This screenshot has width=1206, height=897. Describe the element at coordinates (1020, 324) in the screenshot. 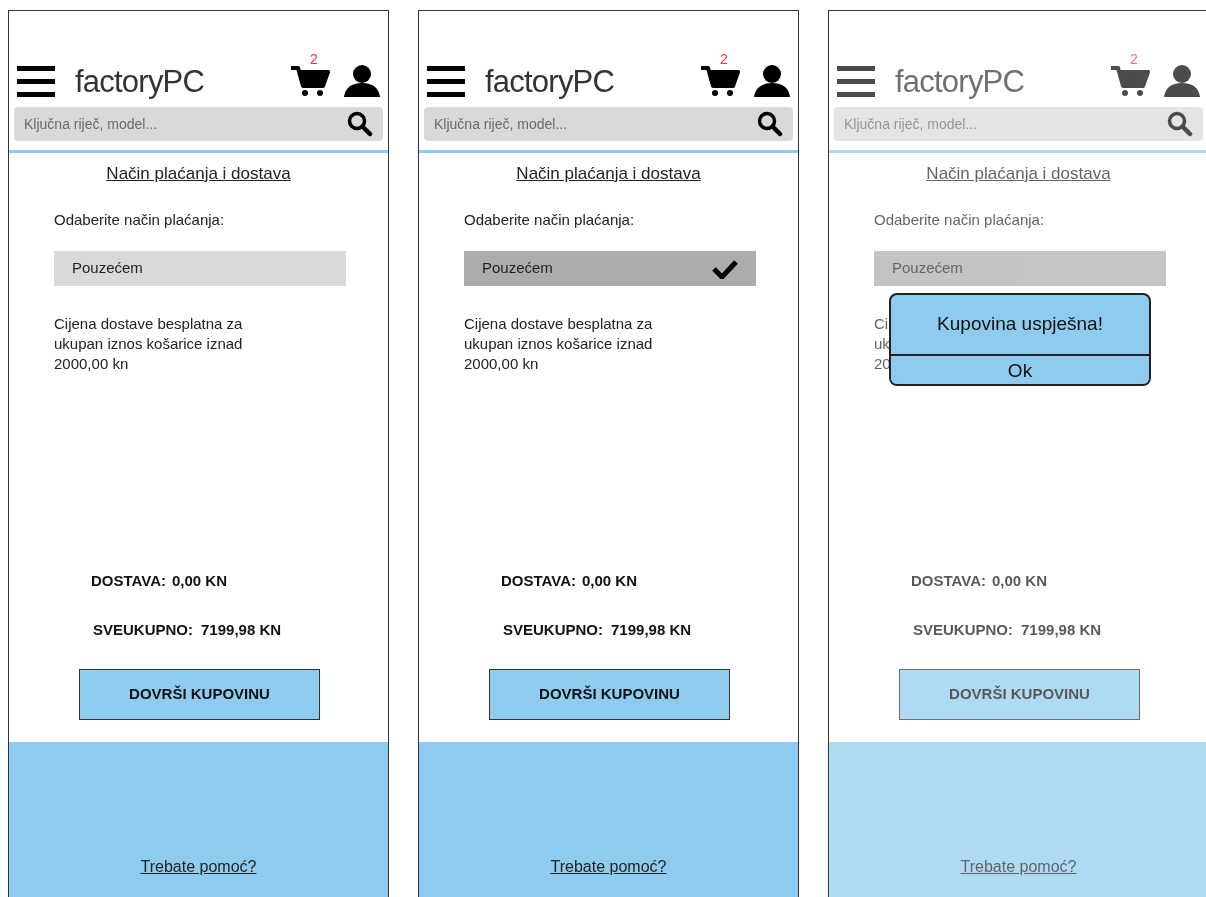

I see `dialog-message: Kupovina uspješna!` at that location.